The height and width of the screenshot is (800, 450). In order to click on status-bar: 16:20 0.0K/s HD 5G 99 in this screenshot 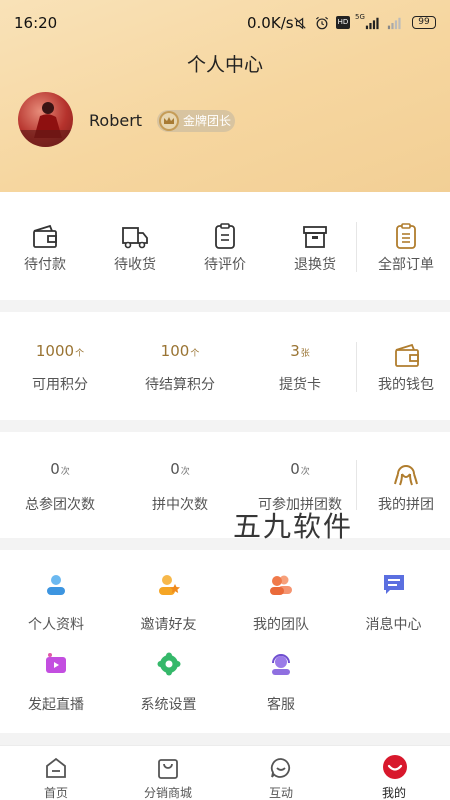, I will do `click(225, 24)`.